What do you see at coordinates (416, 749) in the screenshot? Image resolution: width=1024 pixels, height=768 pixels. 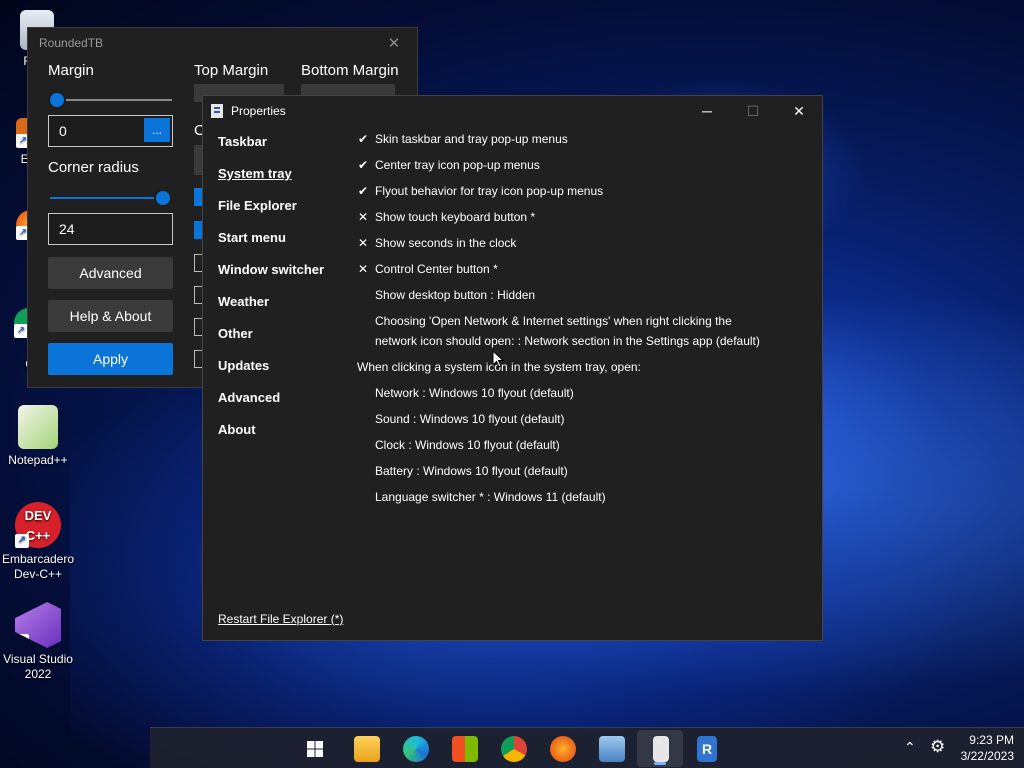 I see `edge-icon` at bounding box center [416, 749].